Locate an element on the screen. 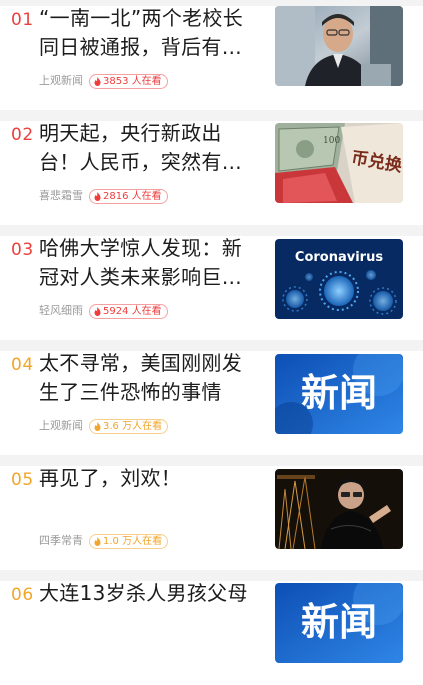 The width and height of the screenshot is (423, 685). official-portrait-image is located at coordinates (339, 46).